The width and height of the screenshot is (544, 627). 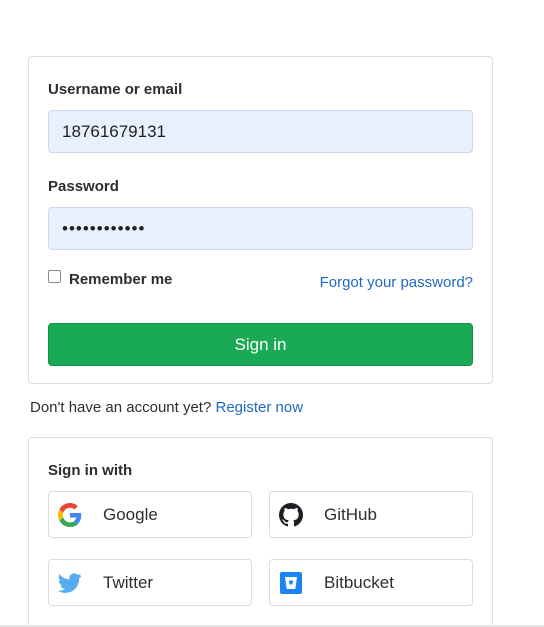 What do you see at coordinates (70, 583) in the screenshot?
I see `twitter-icon` at bounding box center [70, 583].